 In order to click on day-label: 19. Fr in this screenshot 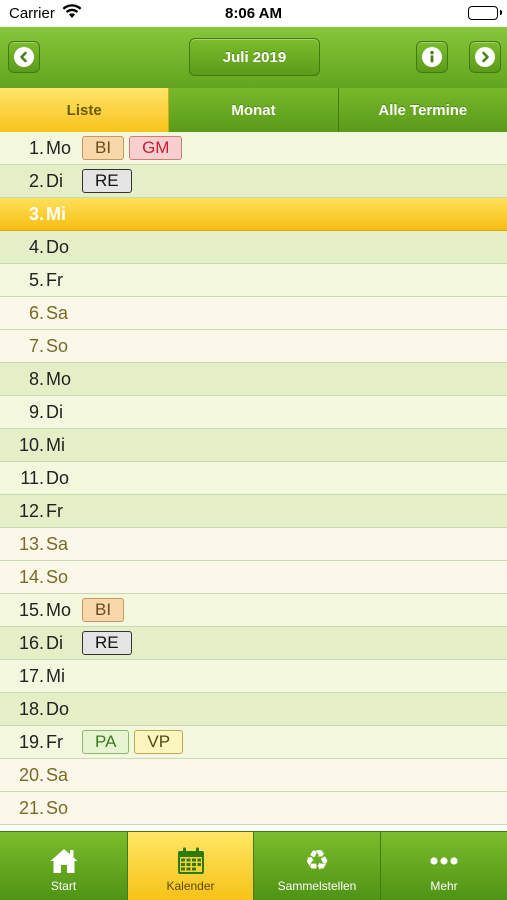, I will do `click(37, 742)`.